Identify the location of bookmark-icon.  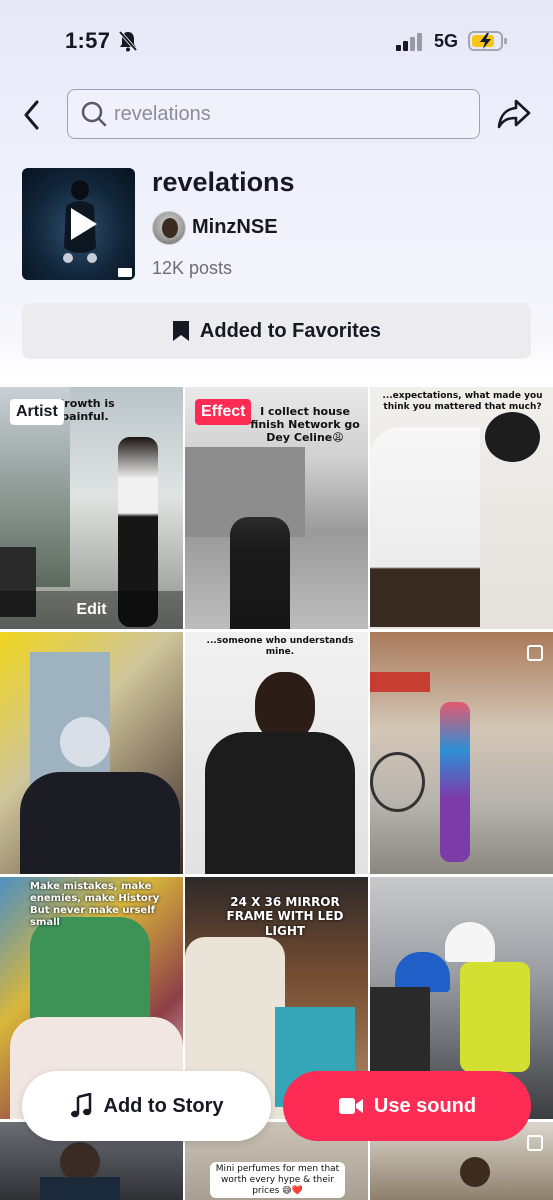
(180, 331).